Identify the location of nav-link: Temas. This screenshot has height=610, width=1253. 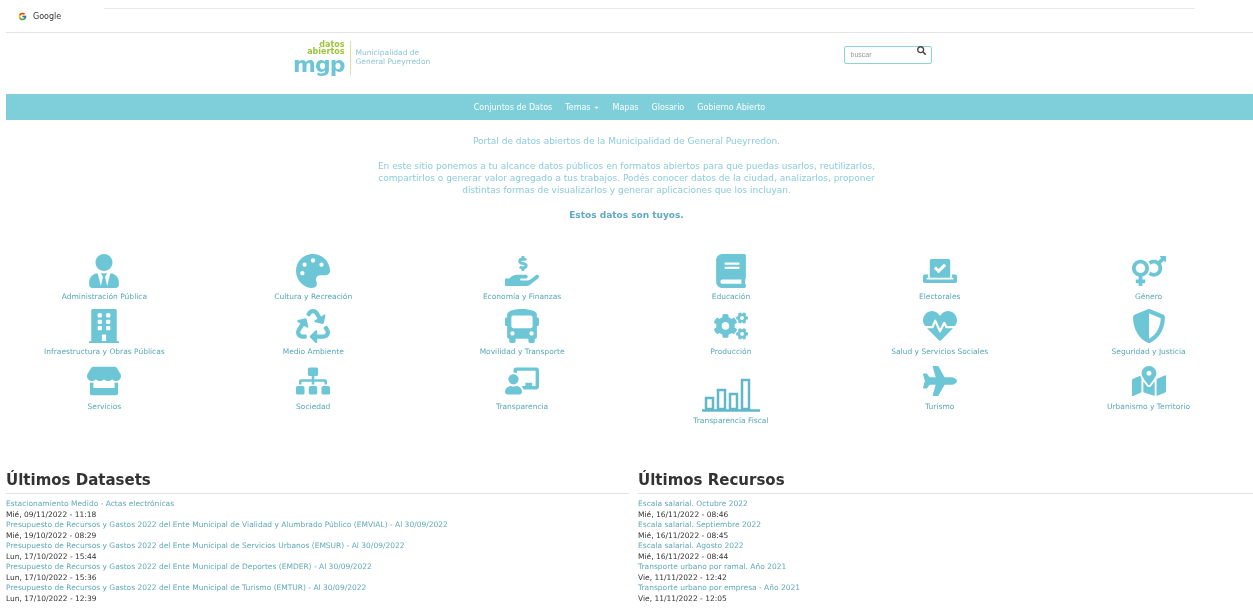
(582, 107).